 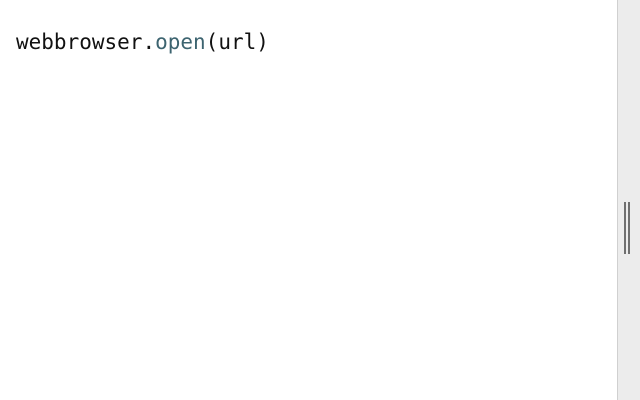 What do you see at coordinates (628, 200) in the screenshot?
I see `vertical-scrollbar` at bounding box center [628, 200].